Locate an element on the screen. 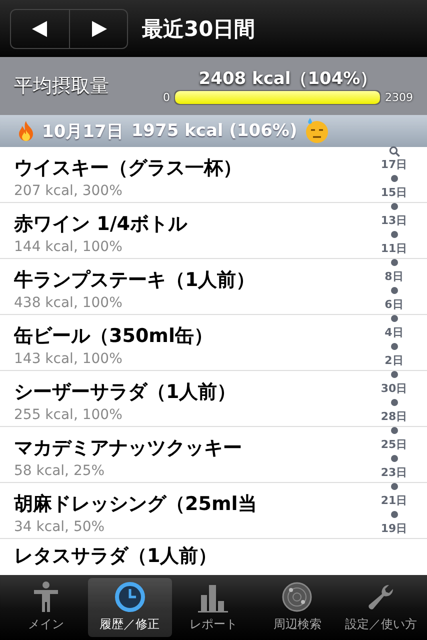  index-entry: 30日 is located at coordinates (394, 388).